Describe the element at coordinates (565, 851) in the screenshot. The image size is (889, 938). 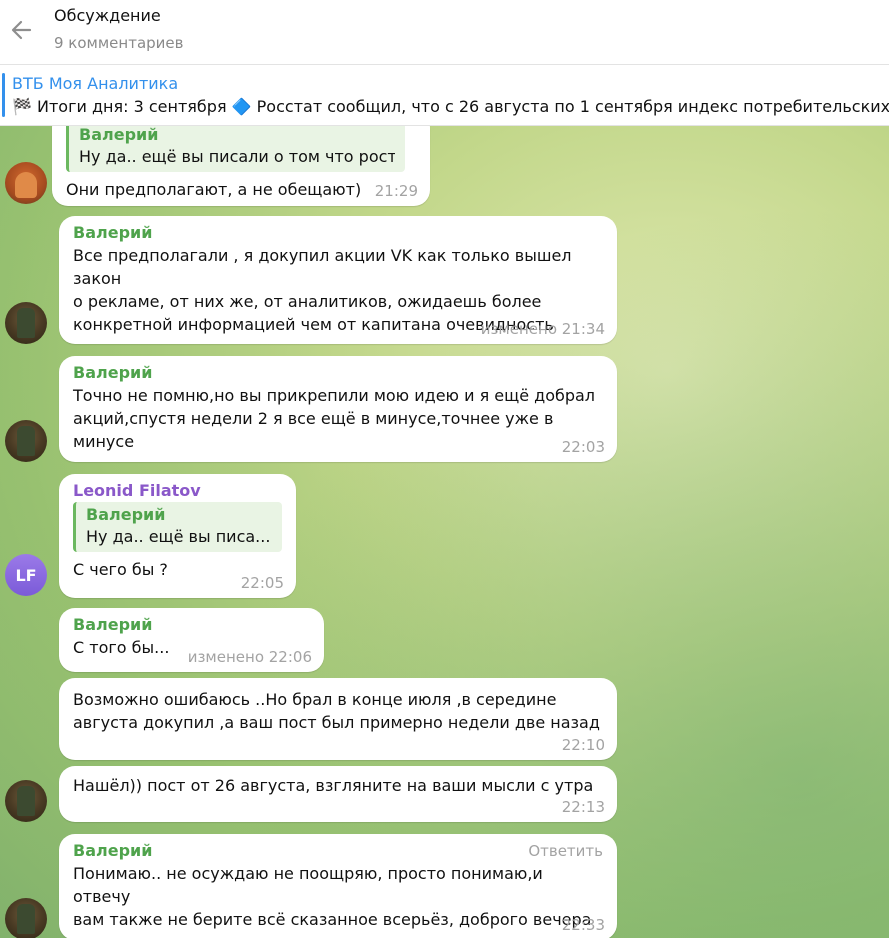
I see `reply-button: Ответить` at that location.